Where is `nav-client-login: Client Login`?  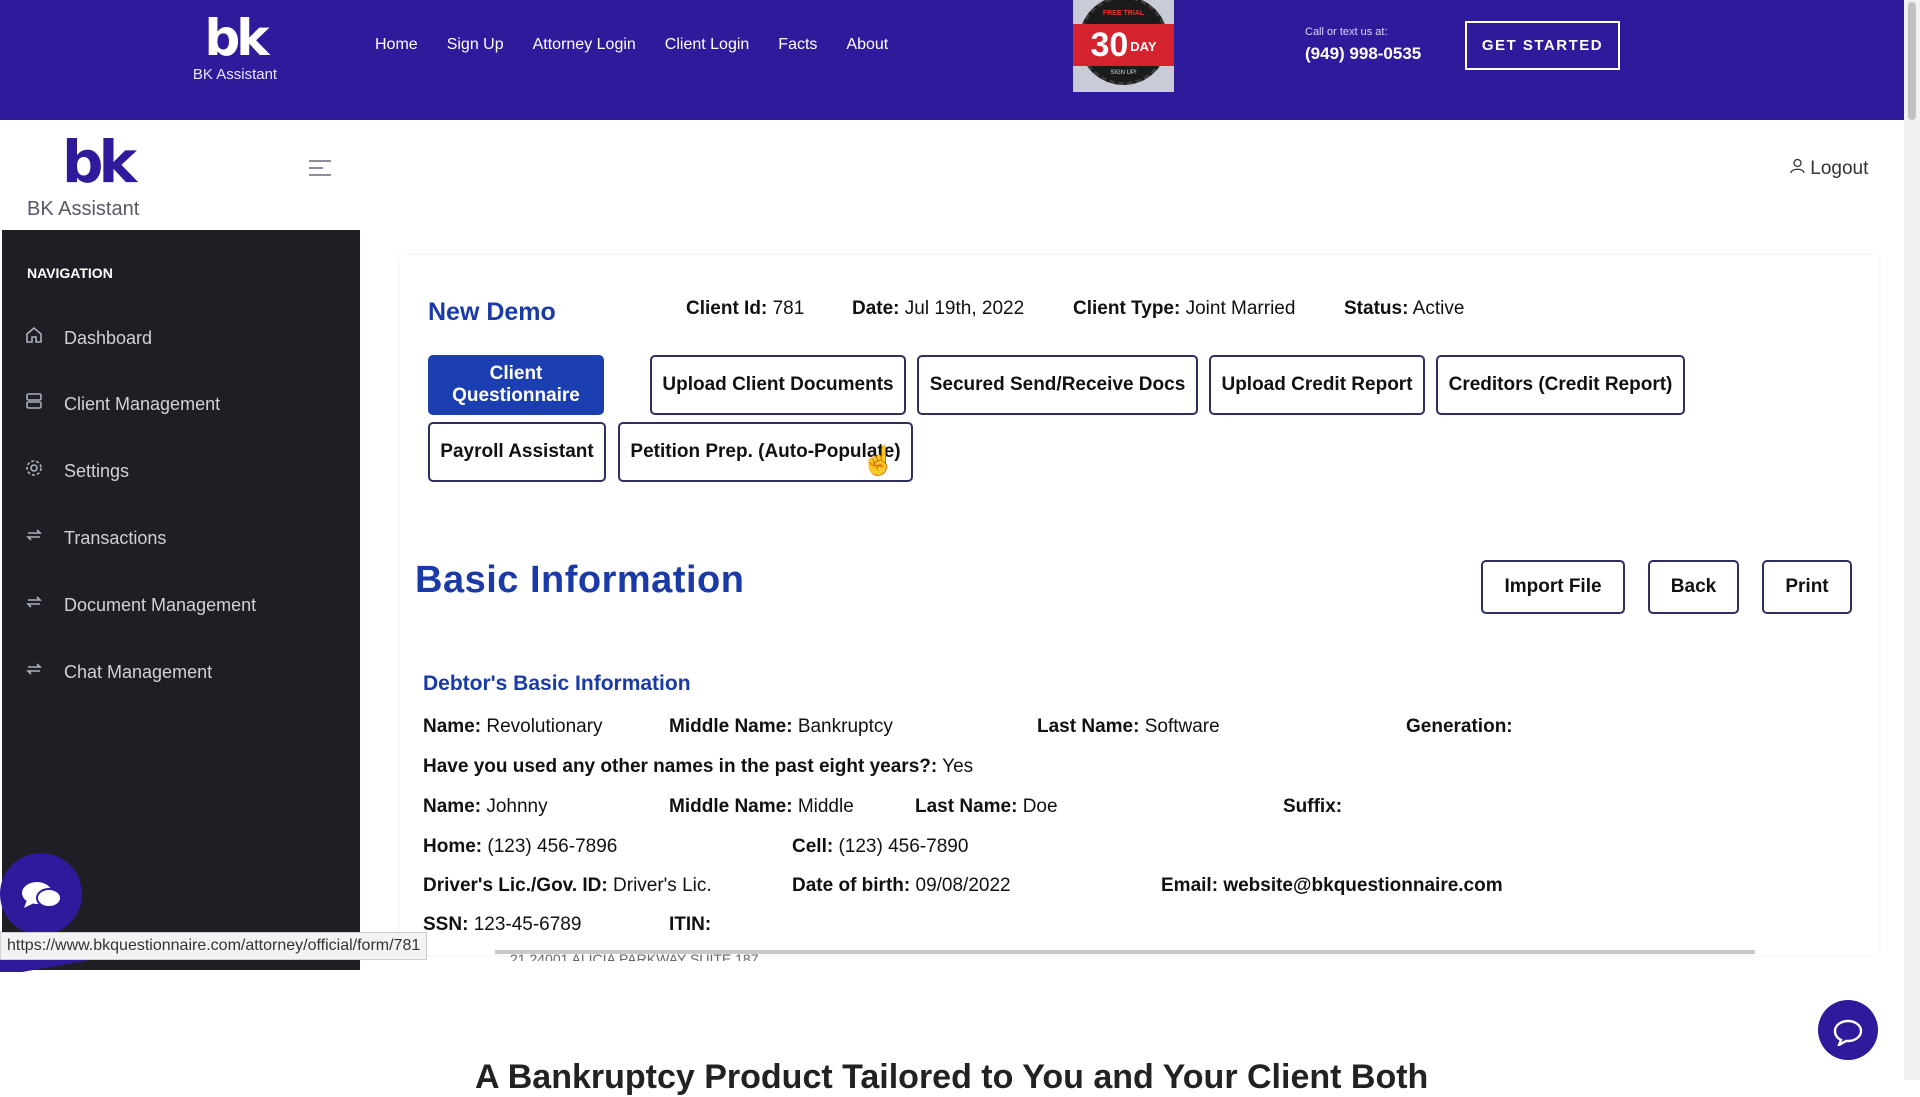
nav-client-login: Client Login is located at coordinates (707, 45).